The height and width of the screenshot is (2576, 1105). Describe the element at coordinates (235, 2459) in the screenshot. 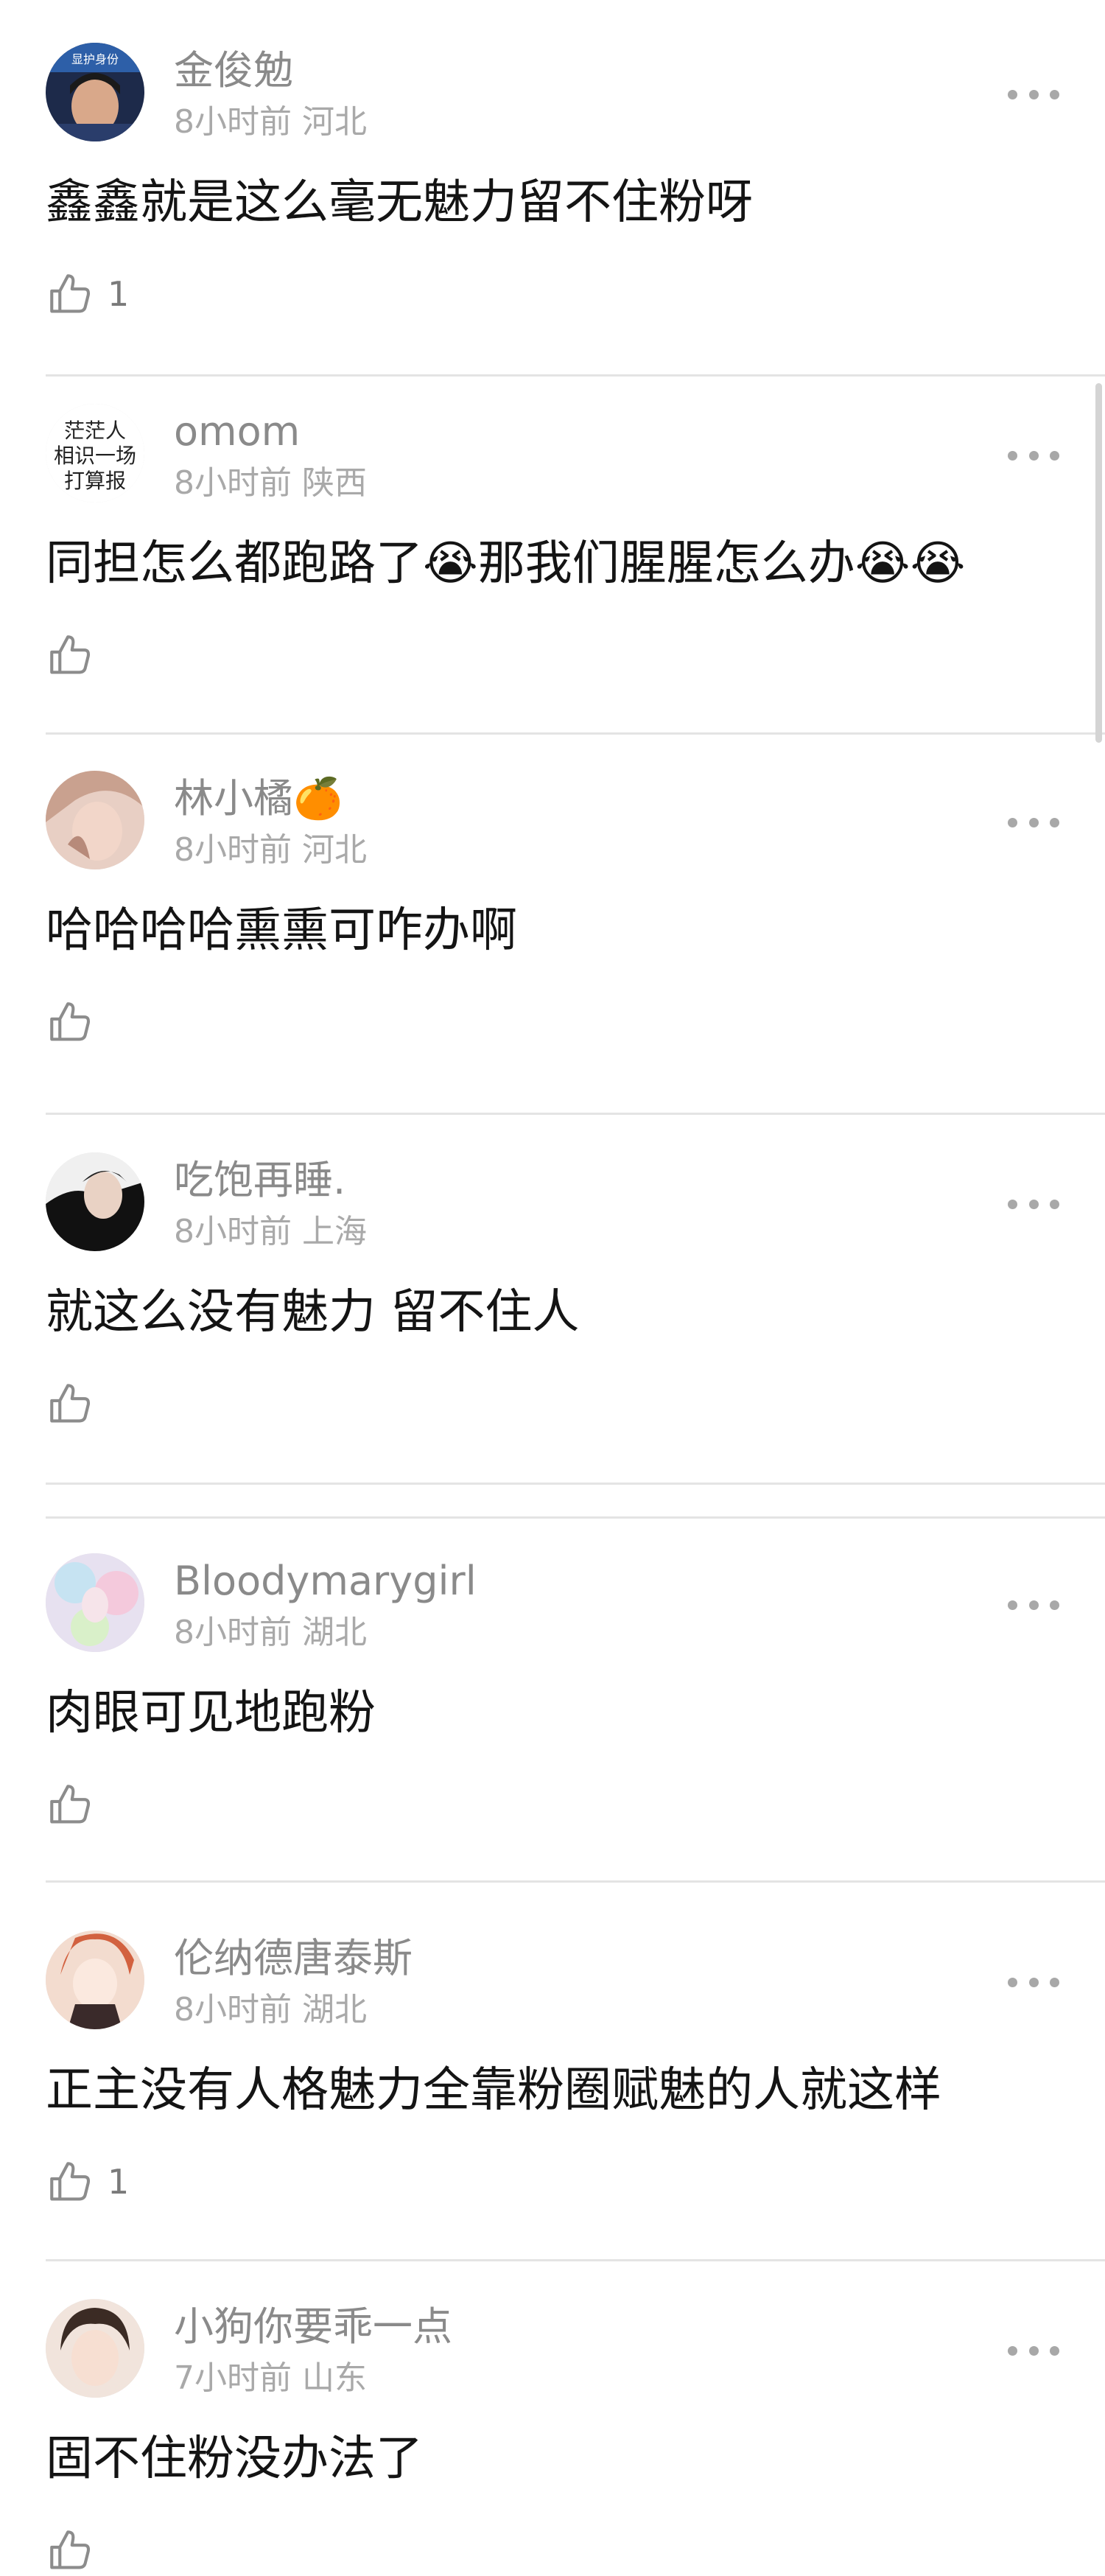

I see `comment-text: 固不住粉没办法了` at that location.